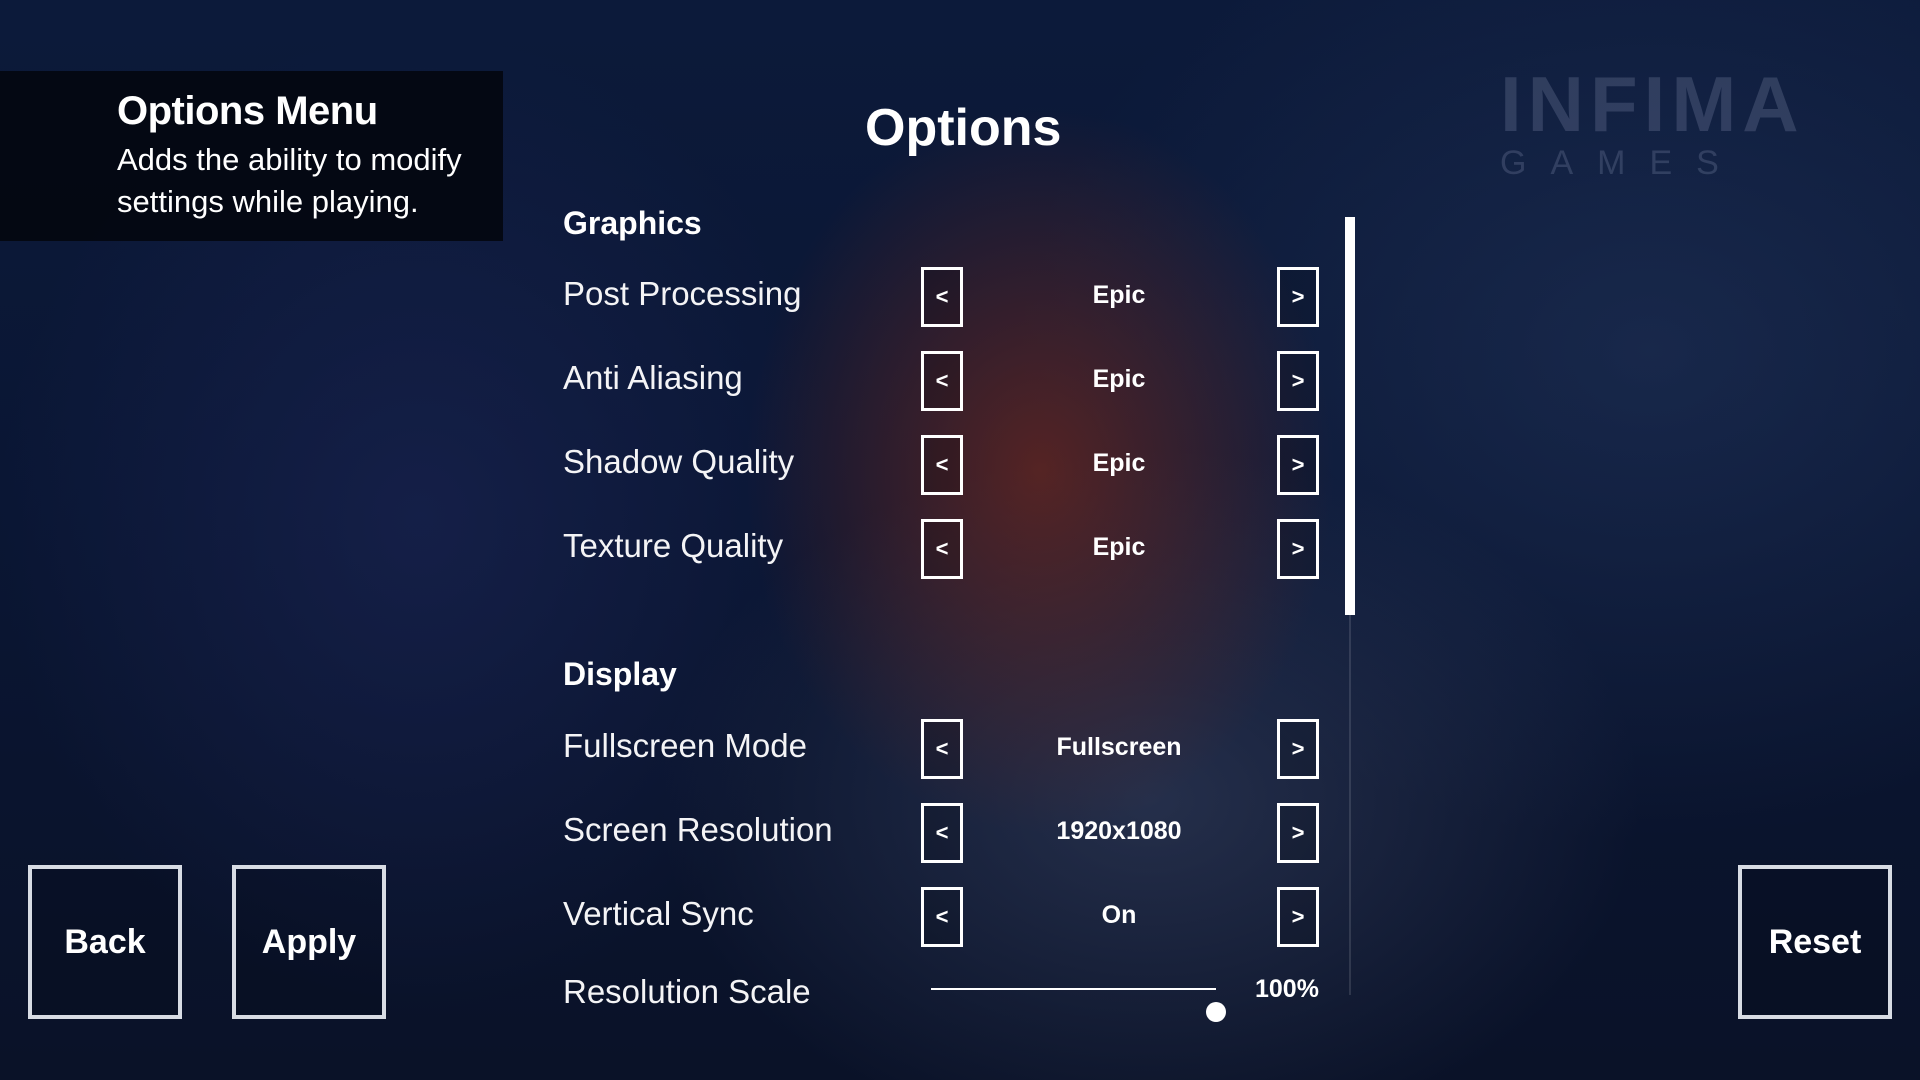 This screenshot has width=1920, height=1080. What do you see at coordinates (1287, 989) in the screenshot?
I see `slider-value: 100%` at bounding box center [1287, 989].